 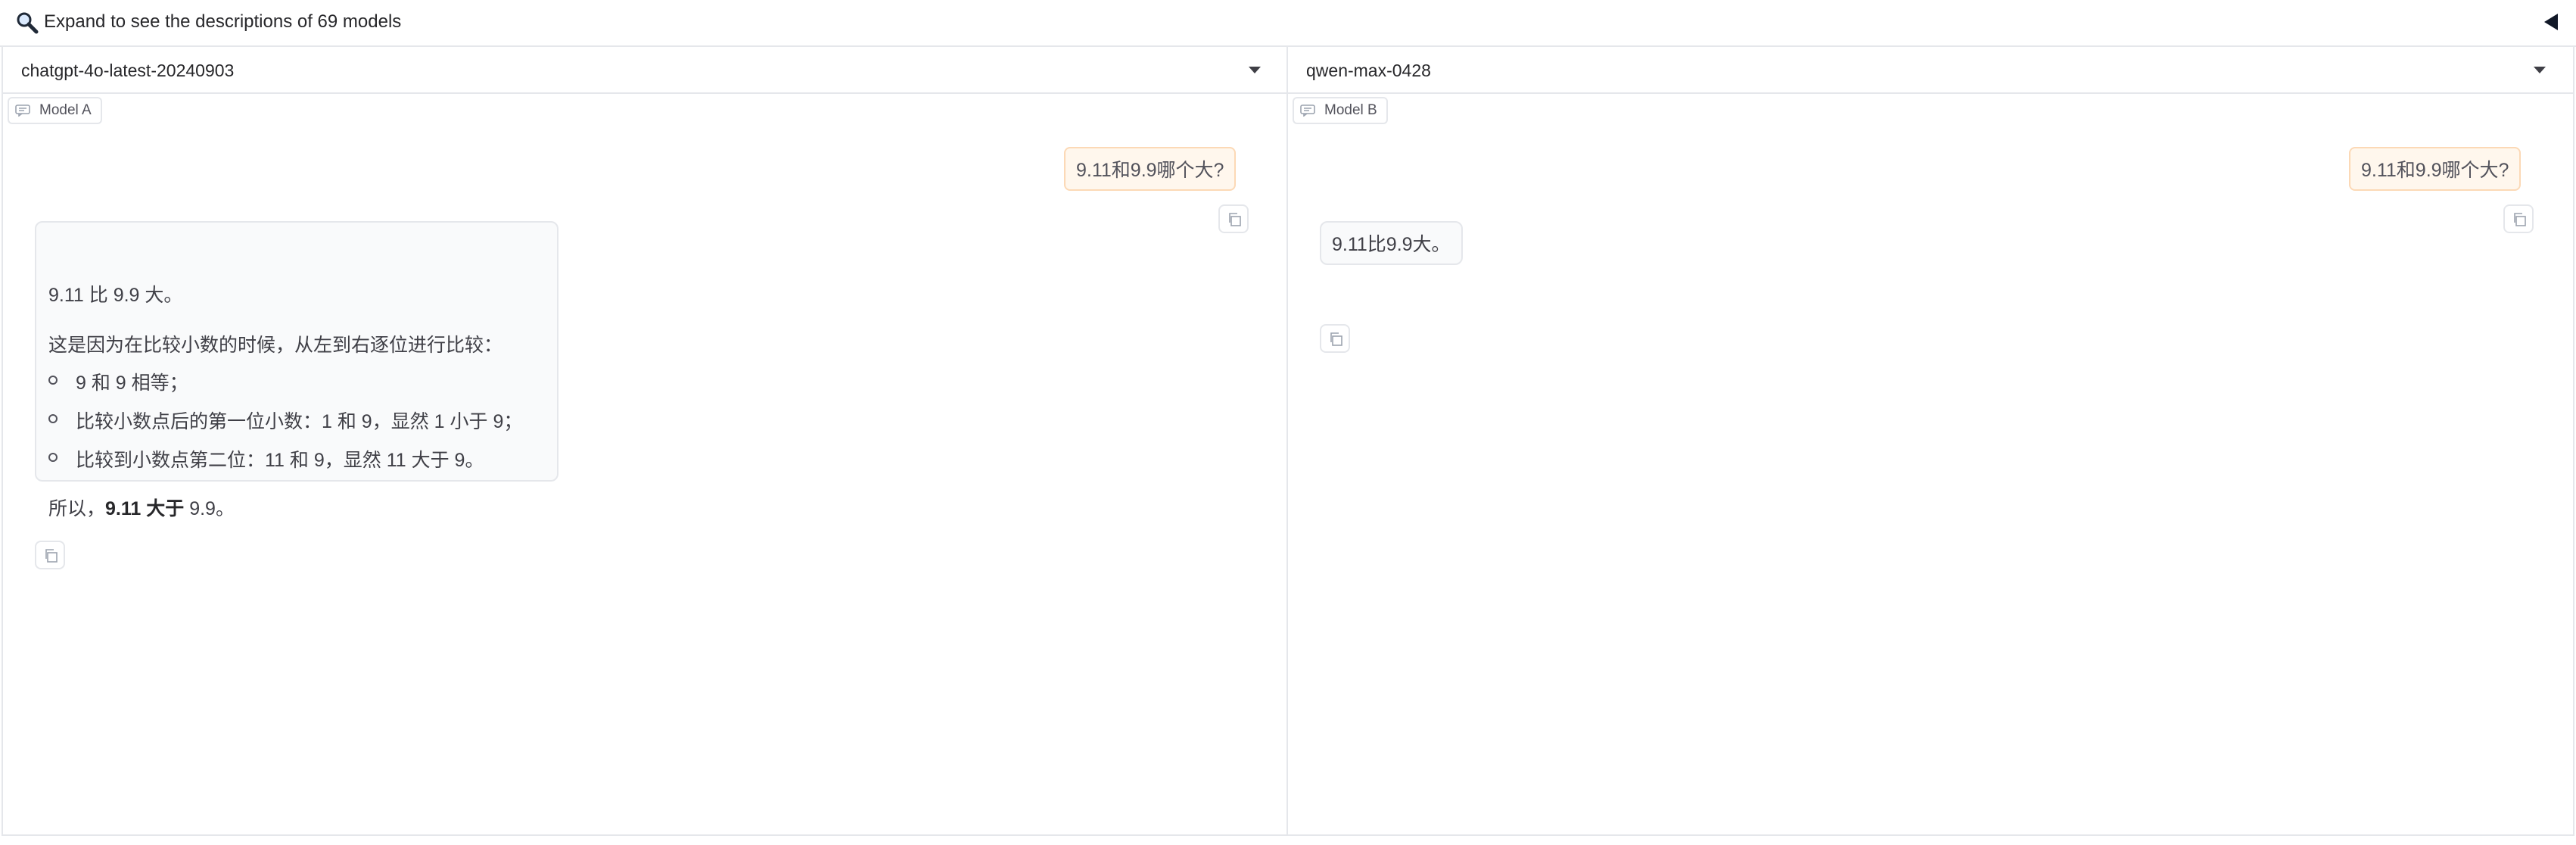 I want to click on copy-user-message-b-button, so click(x=2518, y=218).